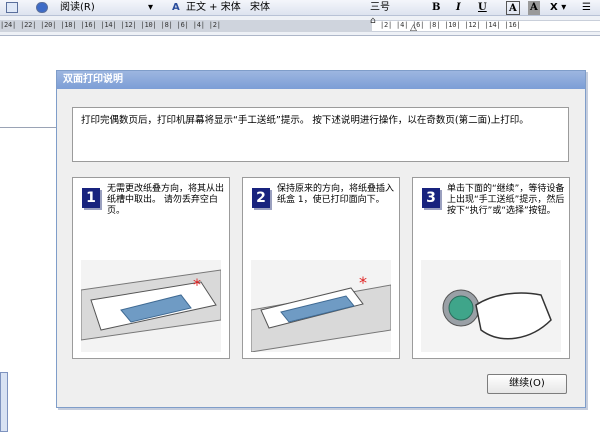 Image resolution: width=600 pixels, height=432 pixels. I want to click on toolbar-chevron-icon: ▾, so click(150, 8).